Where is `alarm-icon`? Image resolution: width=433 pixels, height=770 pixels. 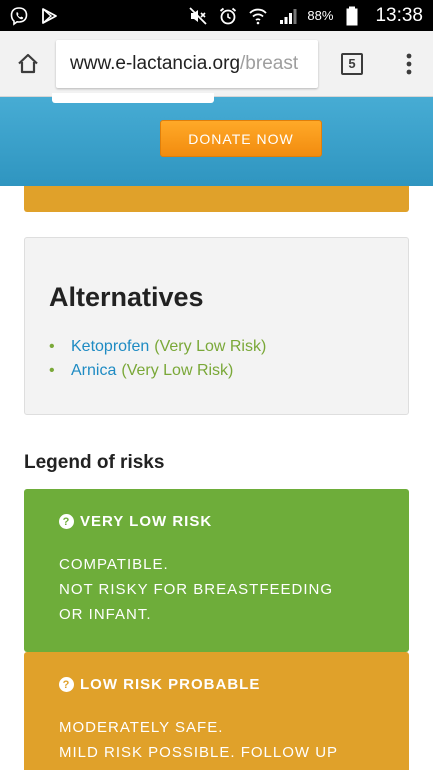 alarm-icon is located at coordinates (228, 16).